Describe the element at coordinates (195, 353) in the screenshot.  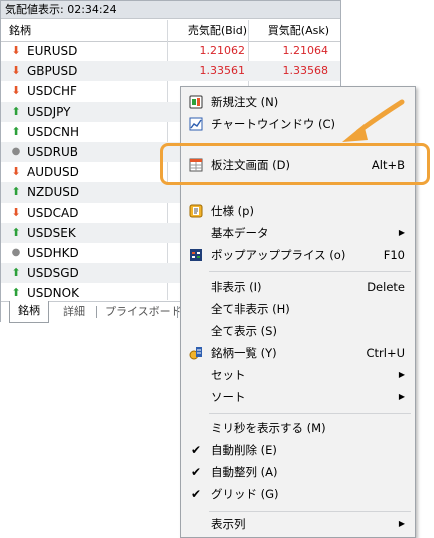
I see `symbols-icon` at that location.